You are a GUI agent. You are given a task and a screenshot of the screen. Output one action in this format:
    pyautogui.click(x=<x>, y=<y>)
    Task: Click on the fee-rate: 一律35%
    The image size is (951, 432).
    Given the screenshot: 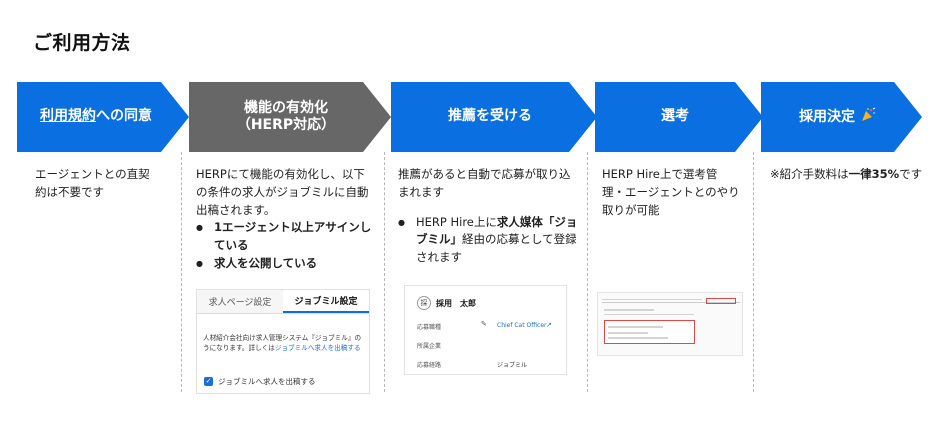 What is the action you would take?
    pyautogui.click(x=874, y=174)
    